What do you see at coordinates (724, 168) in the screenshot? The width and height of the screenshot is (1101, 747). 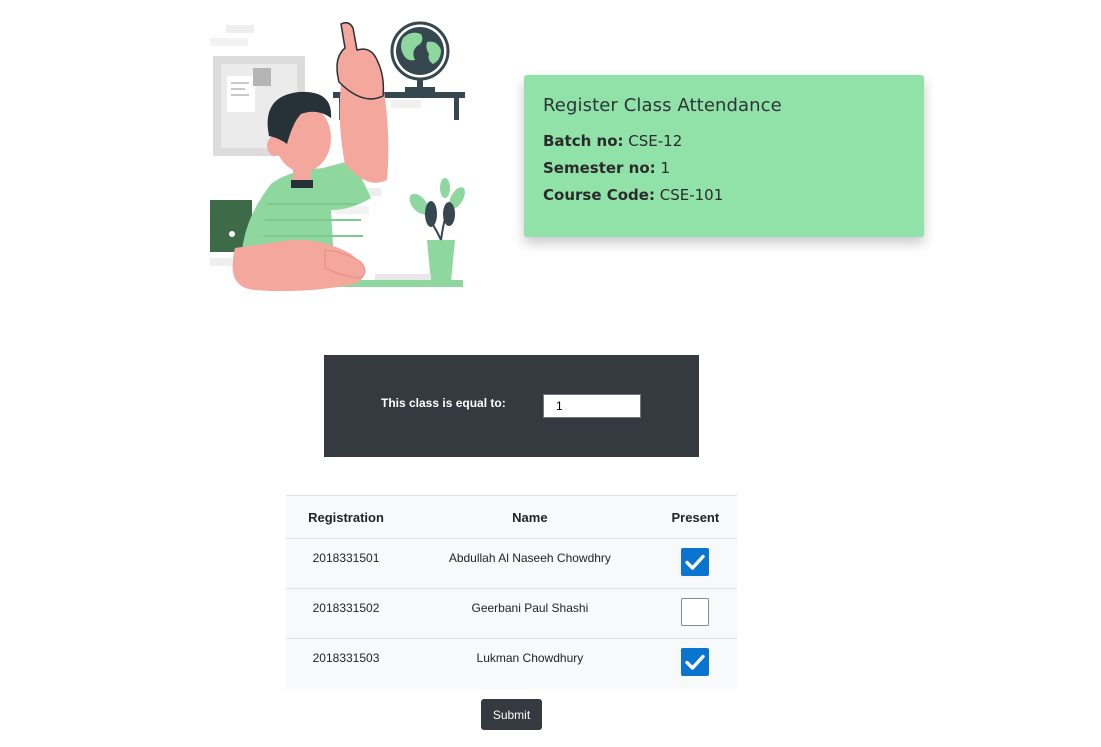 I see `semester-line: Semester no: 1` at bounding box center [724, 168].